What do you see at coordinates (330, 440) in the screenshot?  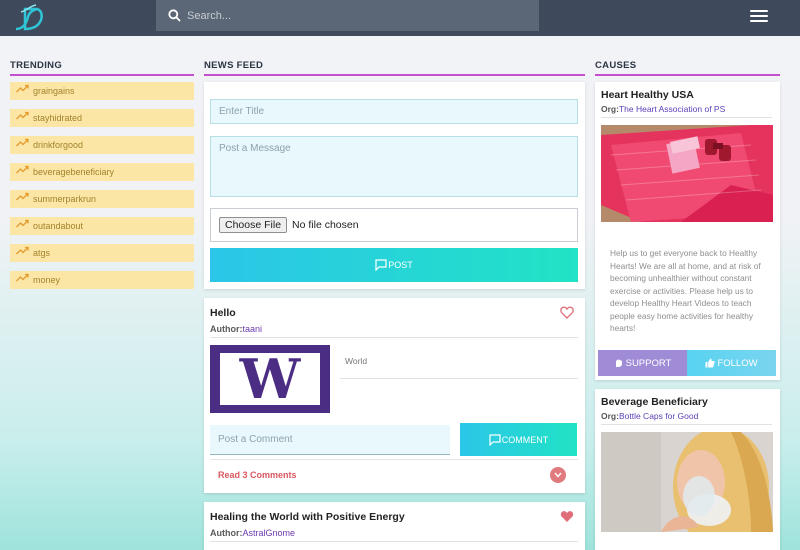 I see `comment-input` at bounding box center [330, 440].